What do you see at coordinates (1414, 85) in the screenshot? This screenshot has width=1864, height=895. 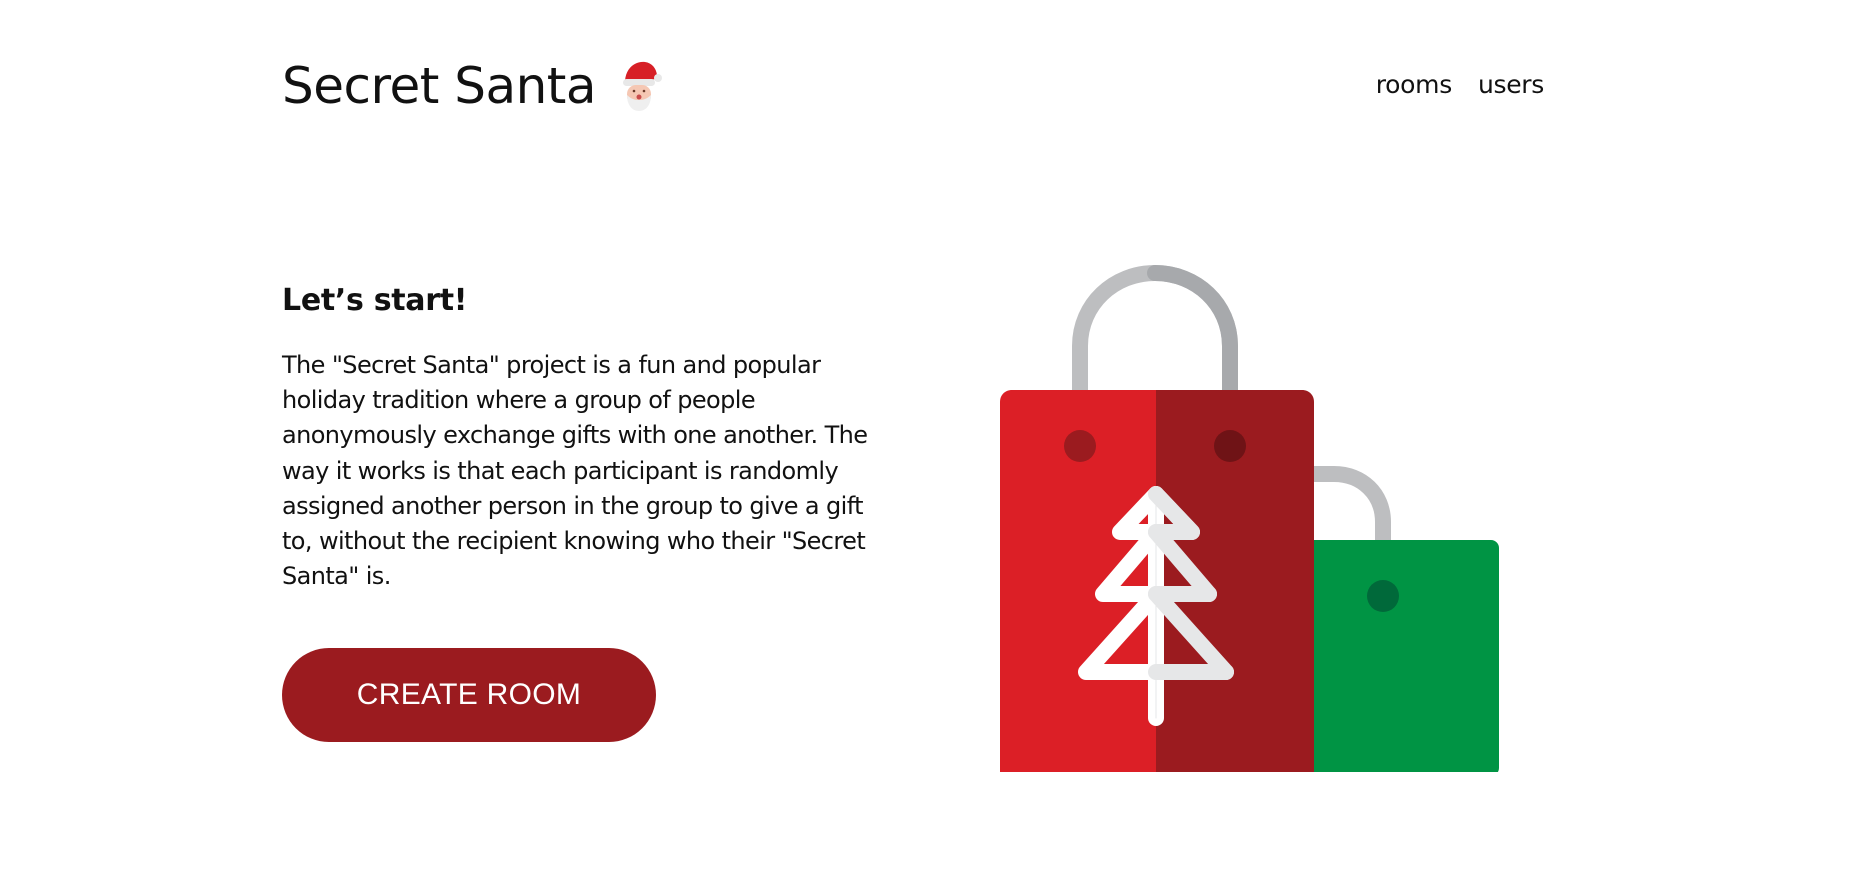 I see `nav-link-rooms: rooms` at bounding box center [1414, 85].